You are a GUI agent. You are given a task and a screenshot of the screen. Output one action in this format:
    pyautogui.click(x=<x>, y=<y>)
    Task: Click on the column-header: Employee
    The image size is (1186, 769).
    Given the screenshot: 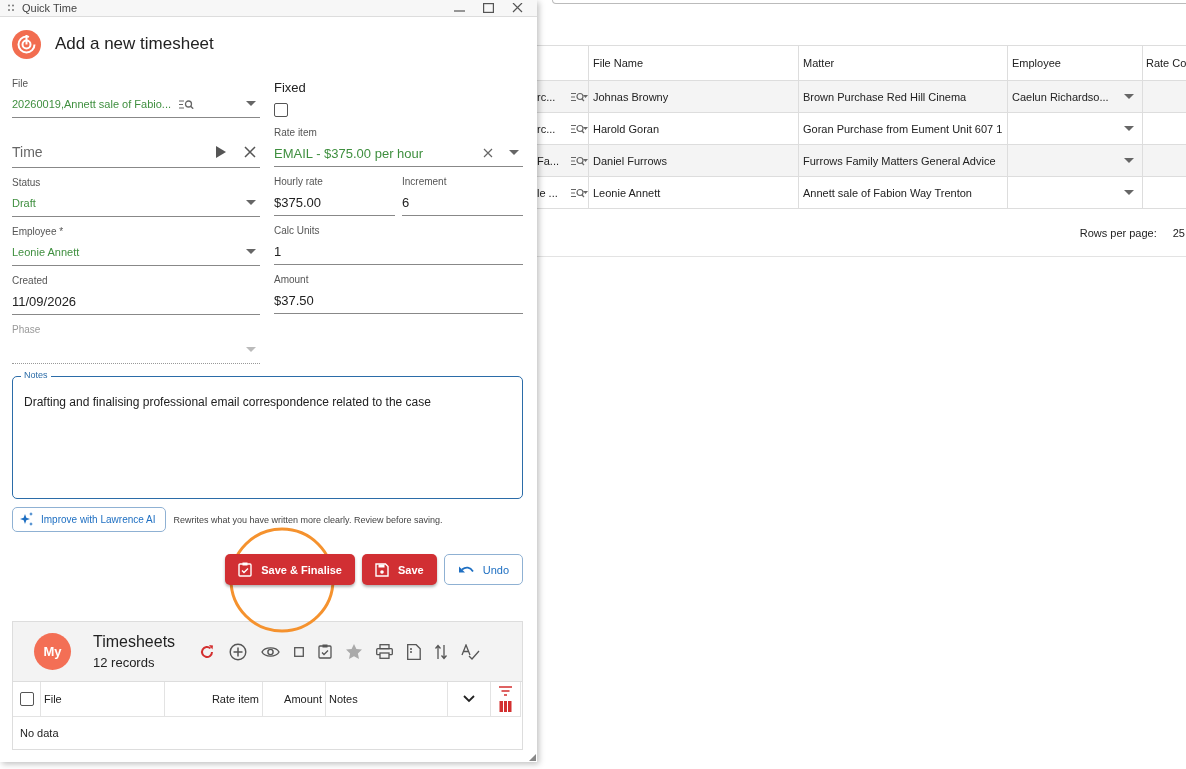 What is the action you would take?
    pyautogui.click(x=1075, y=63)
    